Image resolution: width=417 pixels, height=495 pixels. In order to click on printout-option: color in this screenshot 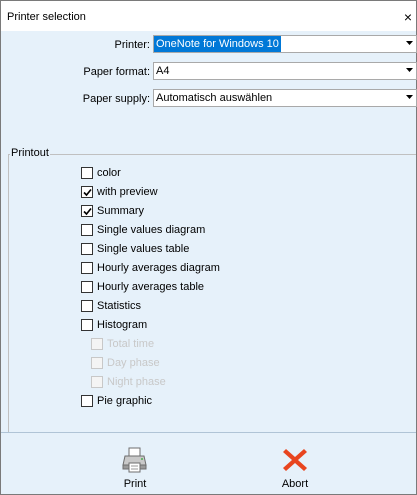, I will do `click(206, 174)`.